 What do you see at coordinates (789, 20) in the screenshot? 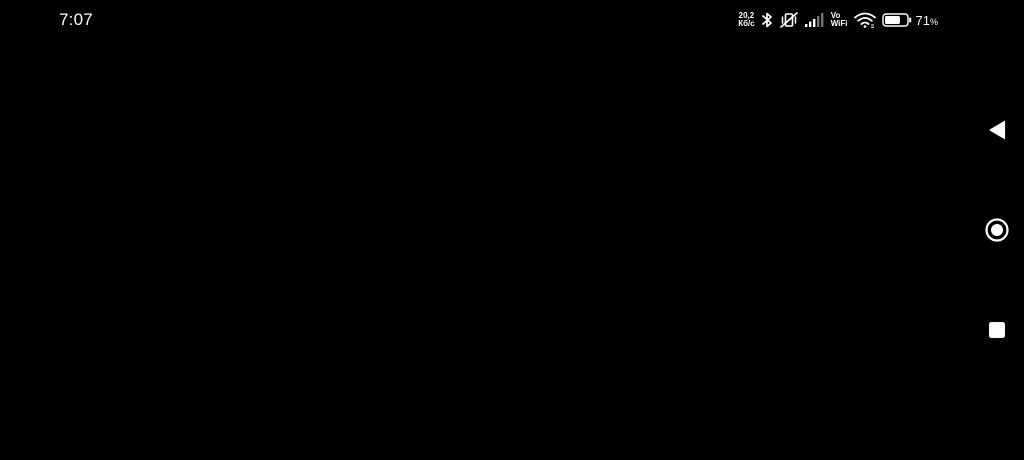
I see `muted-vibrate-icon` at bounding box center [789, 20].